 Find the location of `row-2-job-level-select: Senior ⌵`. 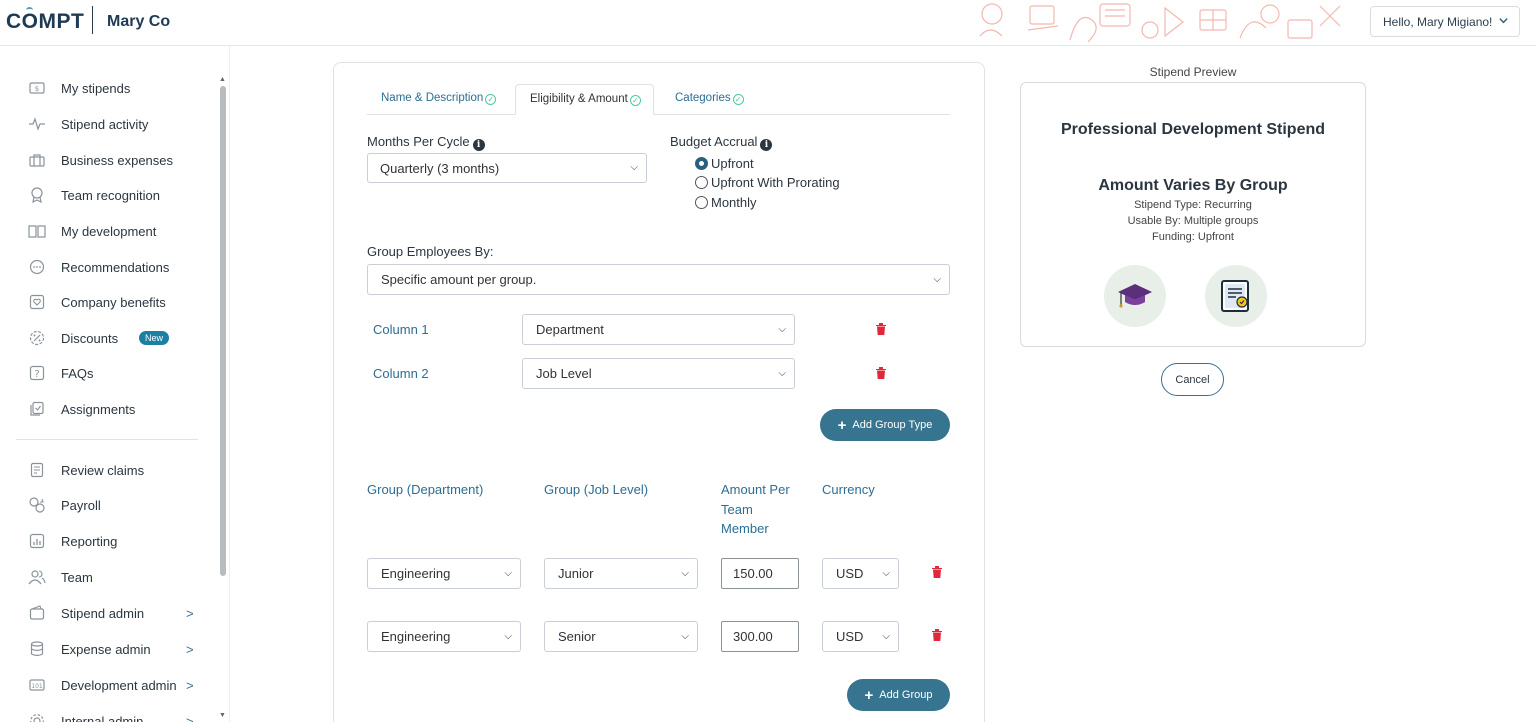

row-2-job-level-select: Senior ⌵ is located at coordinates (621, 636).